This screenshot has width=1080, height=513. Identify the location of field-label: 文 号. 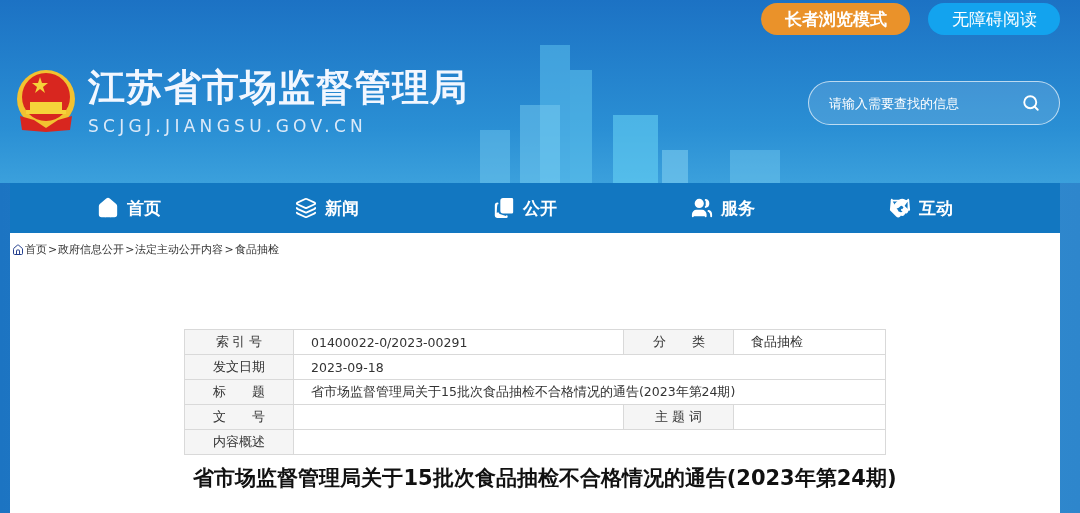
(239, 417).